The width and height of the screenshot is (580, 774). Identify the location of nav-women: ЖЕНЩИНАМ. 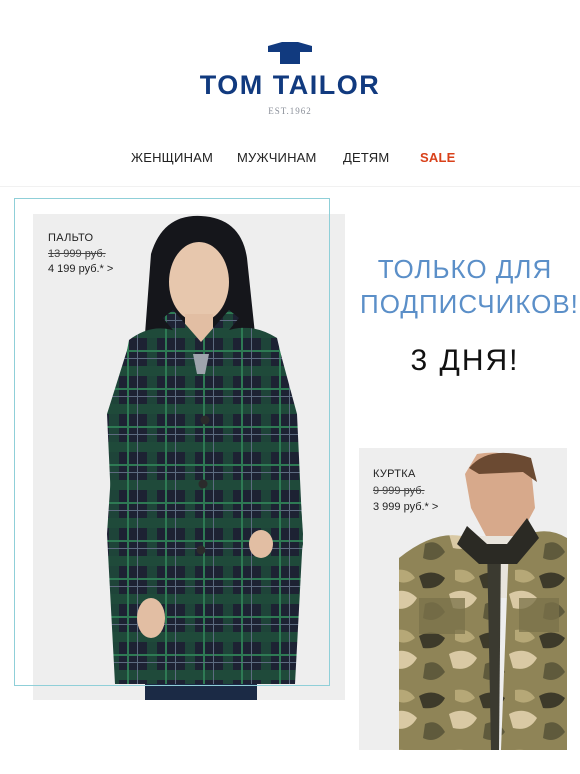
(172, 157).